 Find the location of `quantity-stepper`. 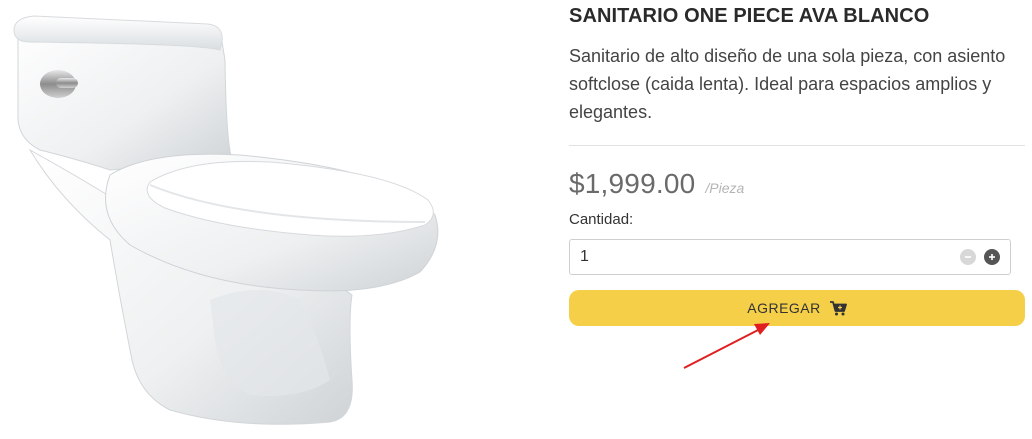

quantity-stepper is located at coordinates (790, 257).